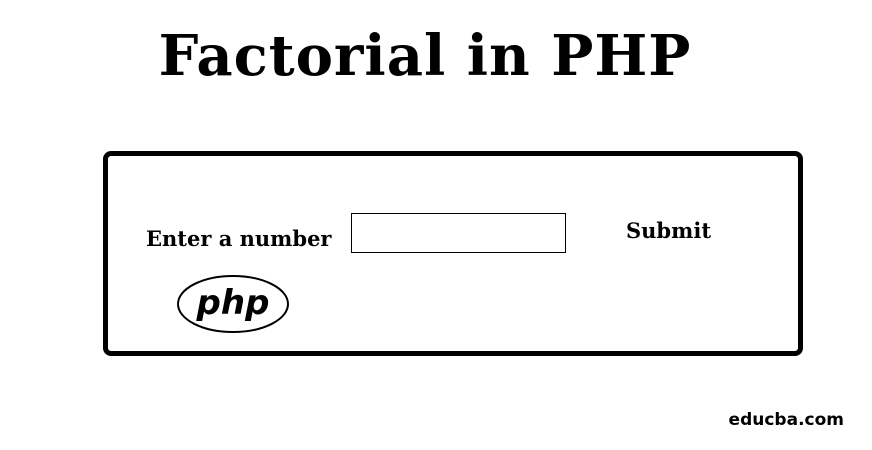  Describe the element at coordinates (458, 233) in the screenshot. I see `number-input` at that location.